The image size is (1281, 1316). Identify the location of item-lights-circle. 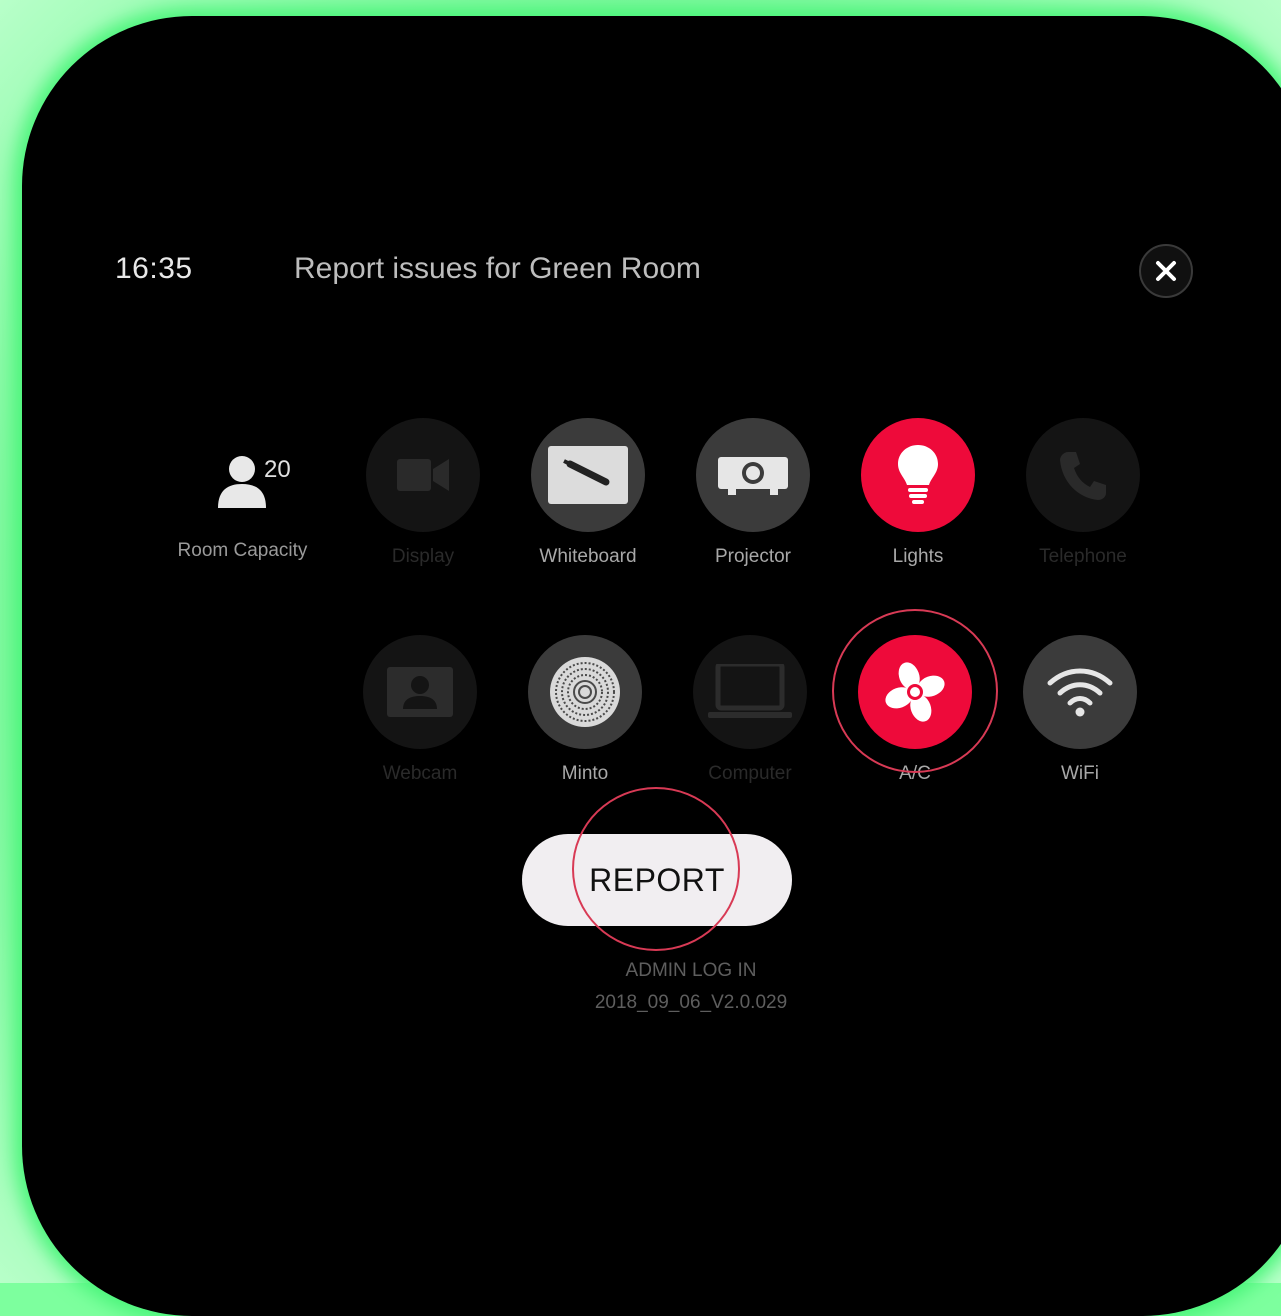
(918, 475).